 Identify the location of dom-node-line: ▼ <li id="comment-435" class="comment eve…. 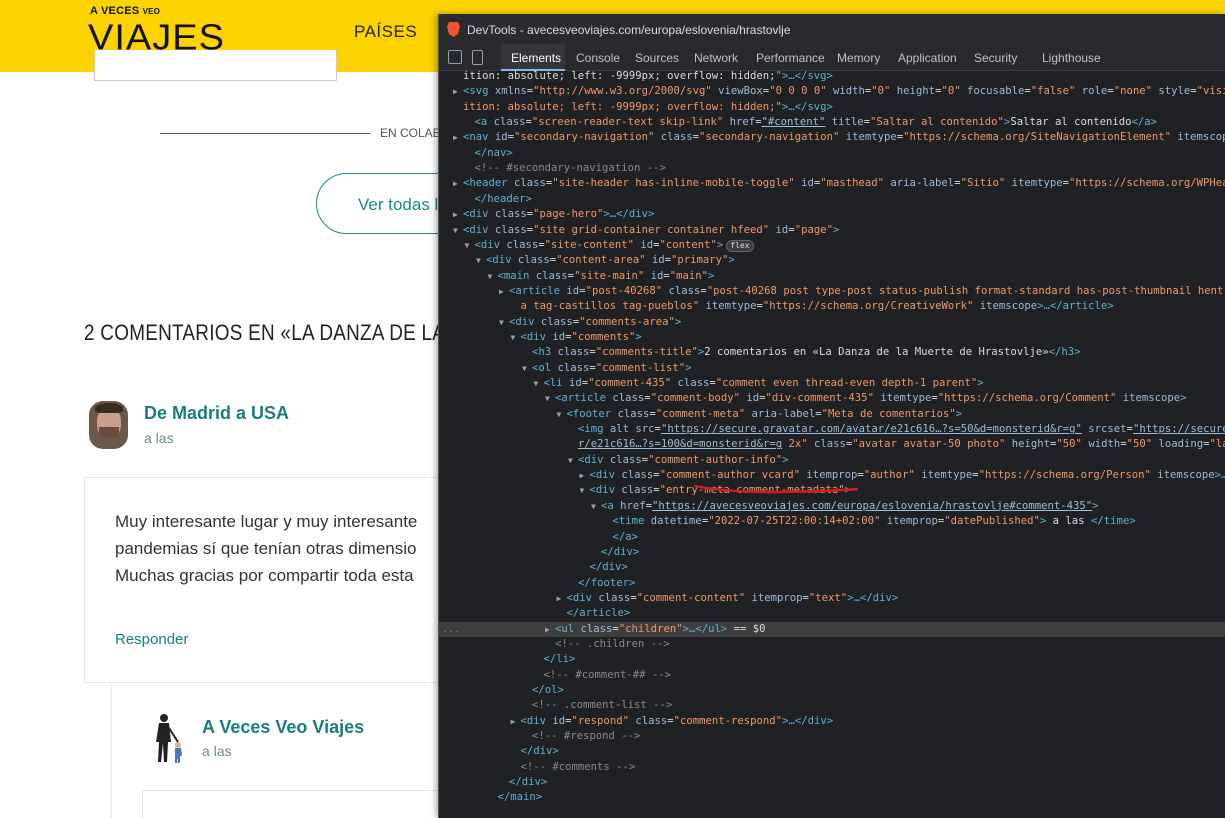
(711, 383).